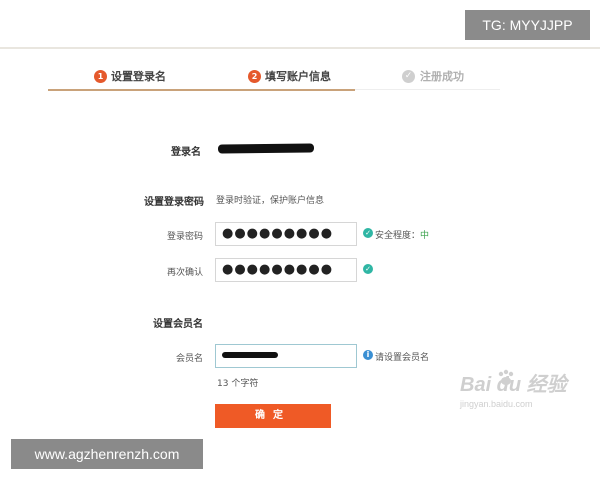  I want to click on top-divider, so click(300, 48).